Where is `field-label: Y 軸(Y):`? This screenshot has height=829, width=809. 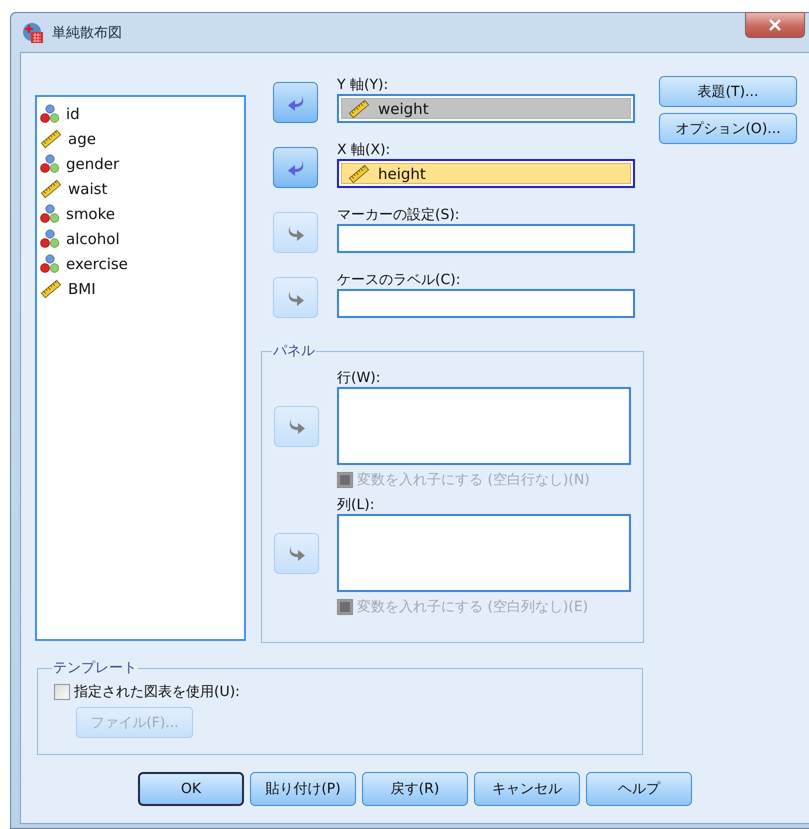
field-label: Y 軸(Y): is located at coordinates (363, 85).